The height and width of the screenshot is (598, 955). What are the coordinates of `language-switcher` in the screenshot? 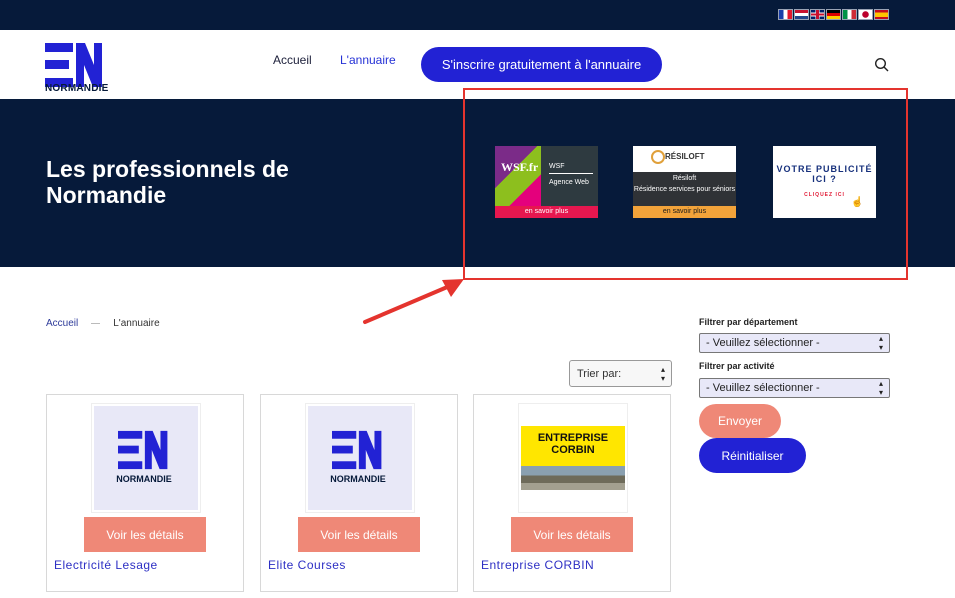 It's located at (833, 14).